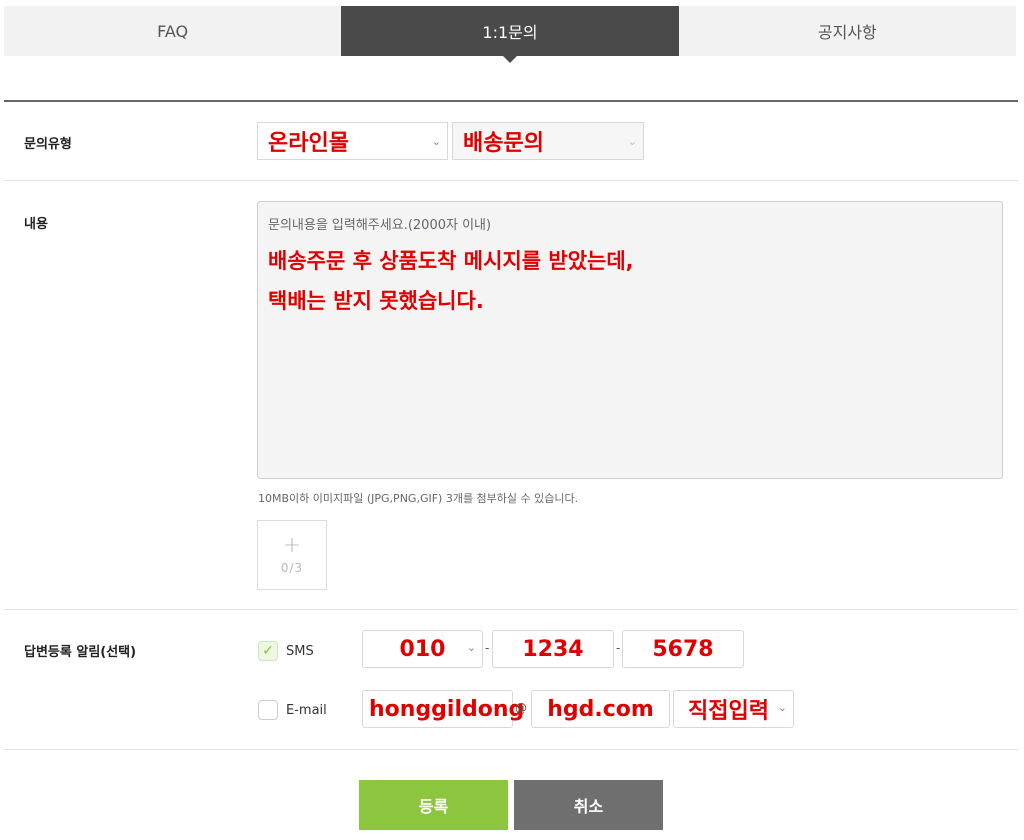 This screenshot has height=840, width=1024. Describe the element at coordinates (380, 225) in the screenshot. I see `content-placeholder: 문의내용을 입력해주세요.(2000자 이내)` at that location.